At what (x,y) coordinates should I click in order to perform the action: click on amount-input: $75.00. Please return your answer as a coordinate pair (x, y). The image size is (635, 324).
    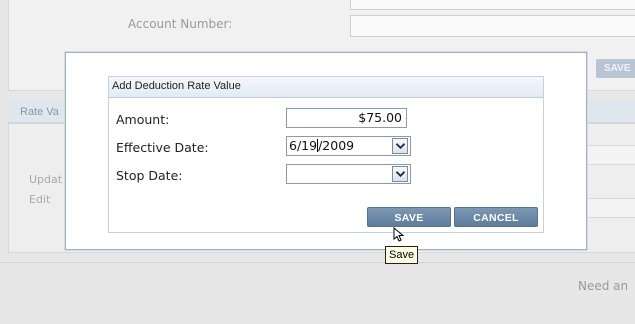
    Looking at the image, I should click on (346, 118).